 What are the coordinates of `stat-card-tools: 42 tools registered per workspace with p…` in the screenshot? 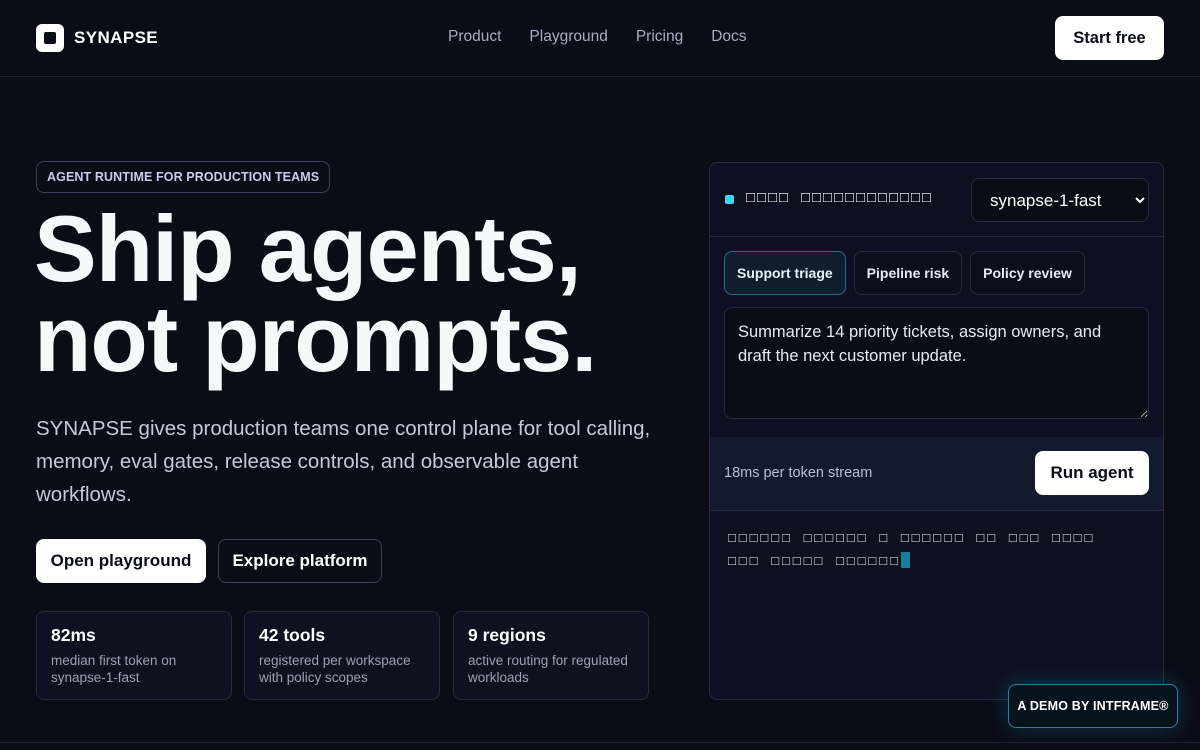 It's located at (342, 655).